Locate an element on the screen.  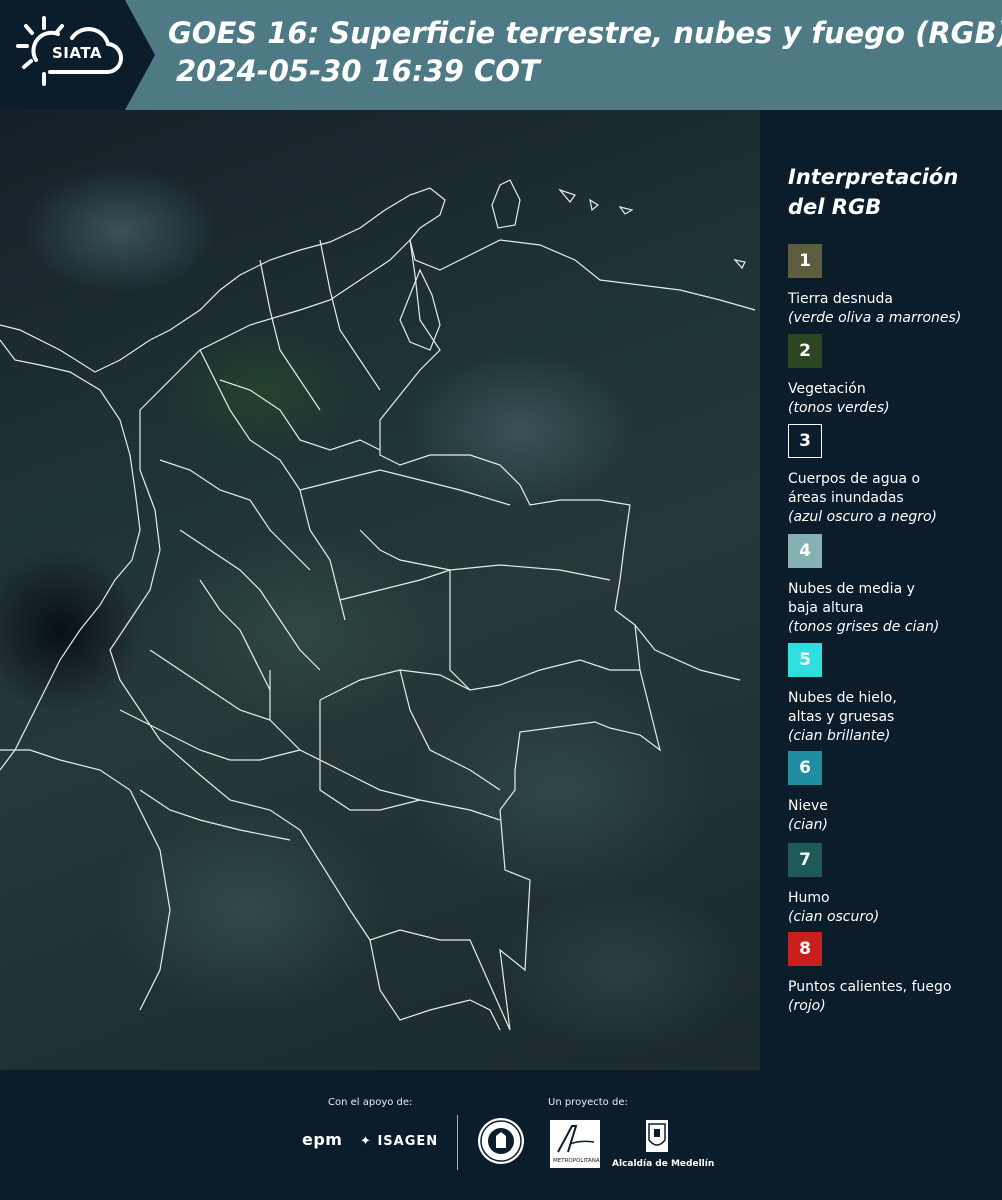
isagen-logo: ✦ ISAGEN is located at coordinates (399, 1141).